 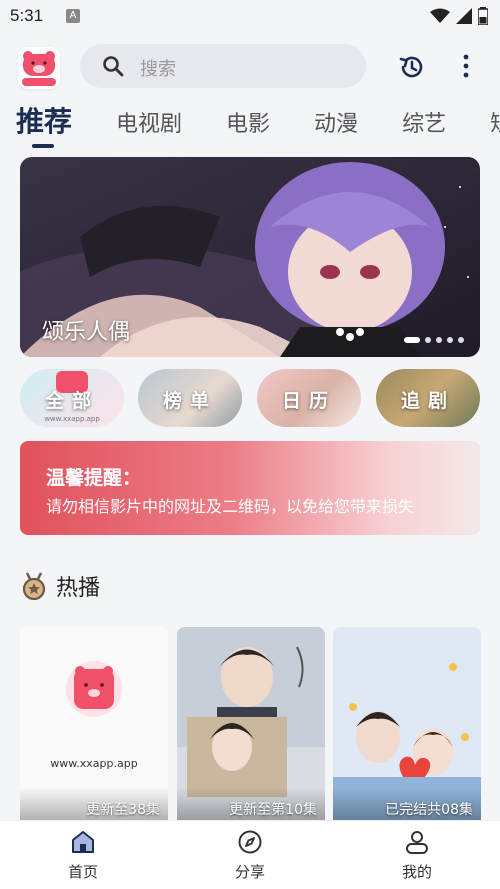 I want to click on banner-pagination, so click(x=434, y=340).